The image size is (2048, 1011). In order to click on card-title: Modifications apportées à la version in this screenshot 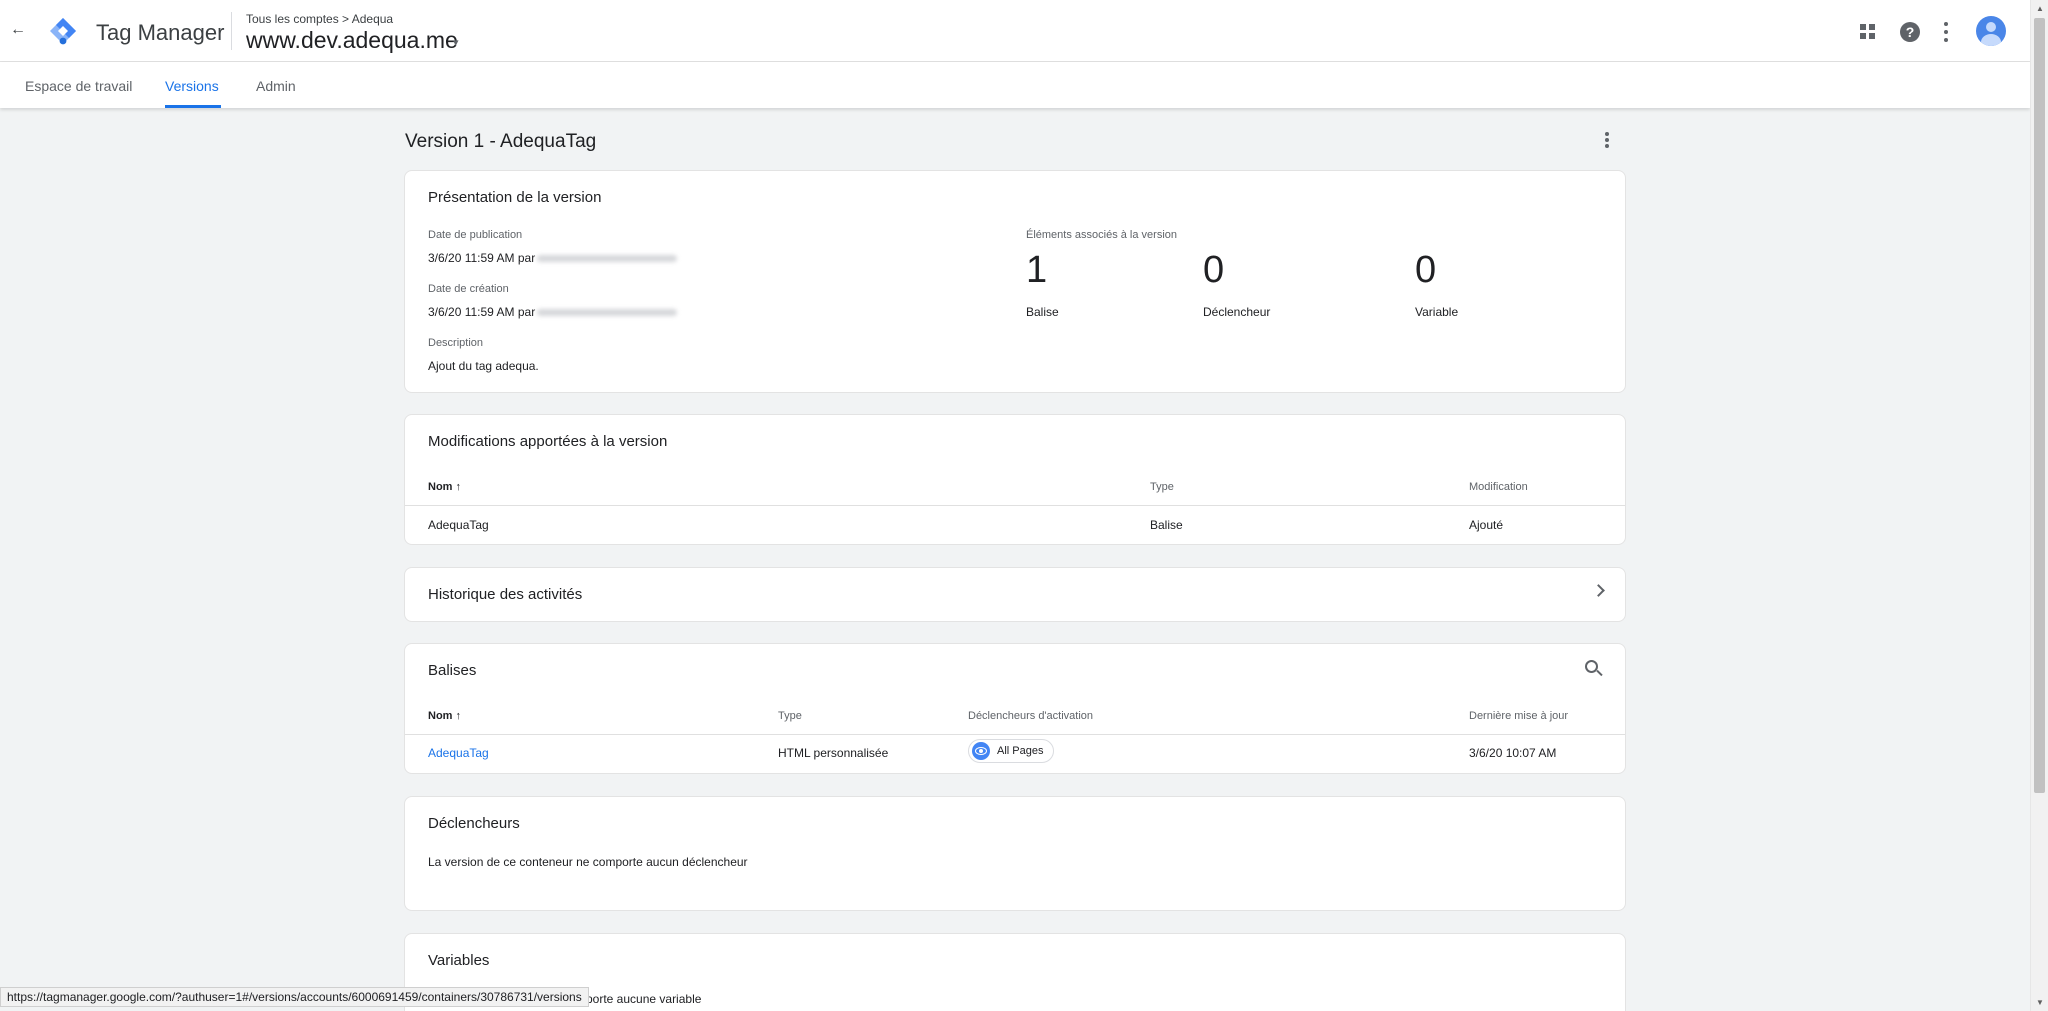, I will do `click(548, 441)`.